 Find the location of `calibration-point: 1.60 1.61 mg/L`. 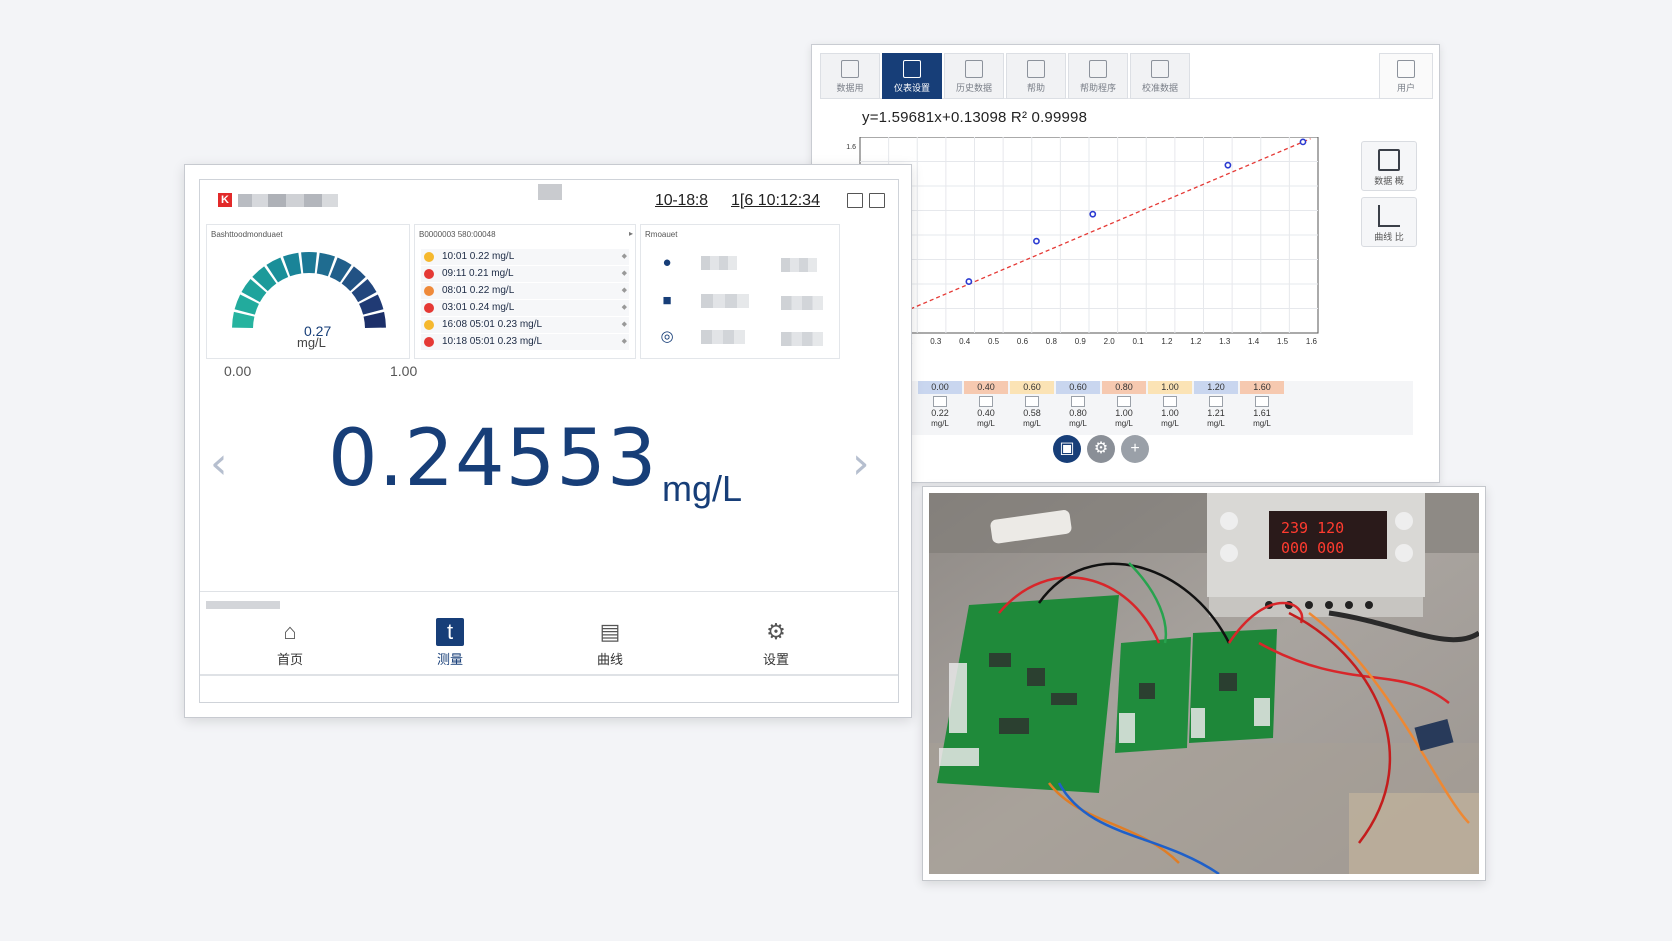

calibration-point: 1.60 1.61 mg/L is located at coordinates (1262, 408).